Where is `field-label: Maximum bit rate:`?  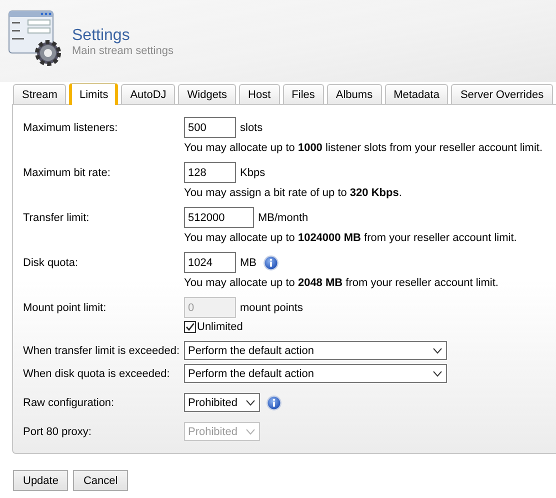 field-label: Maximum bit rate: is located at coordinates (67, 172).